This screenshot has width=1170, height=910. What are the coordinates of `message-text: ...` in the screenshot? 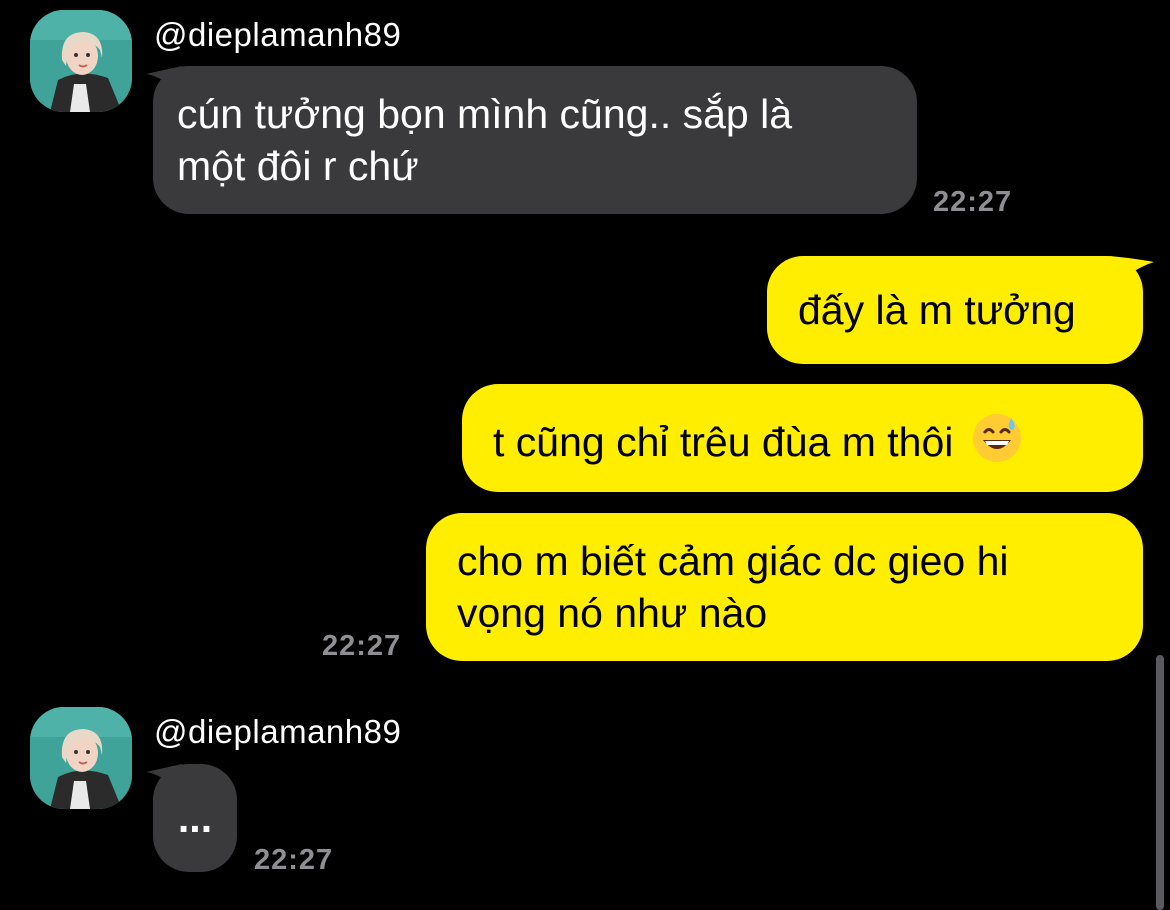 It's located at (195, 818).